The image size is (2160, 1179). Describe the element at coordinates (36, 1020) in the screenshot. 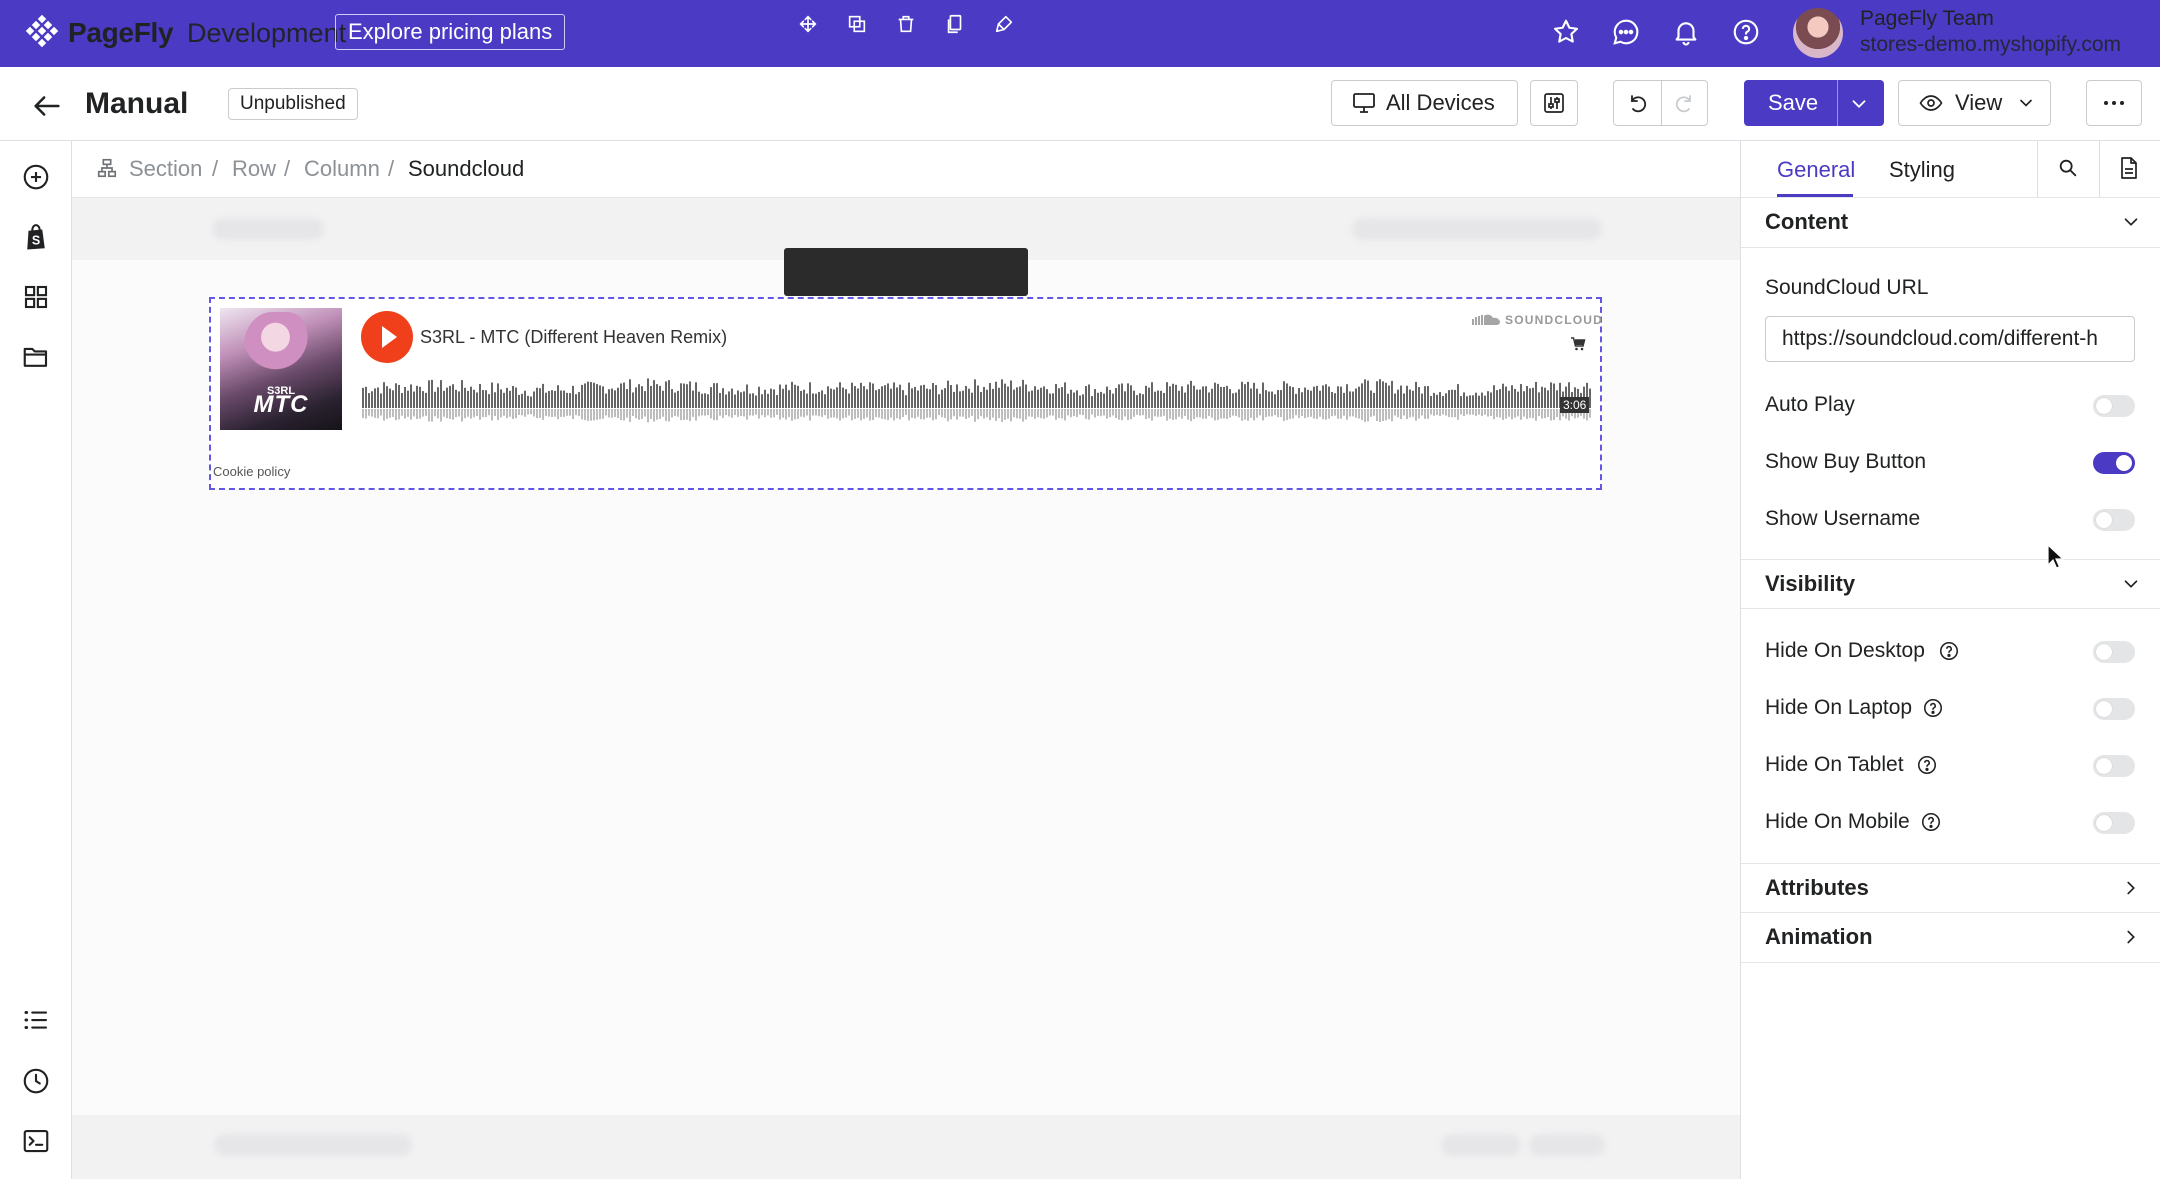

I see `layers-list-icon` at that location.